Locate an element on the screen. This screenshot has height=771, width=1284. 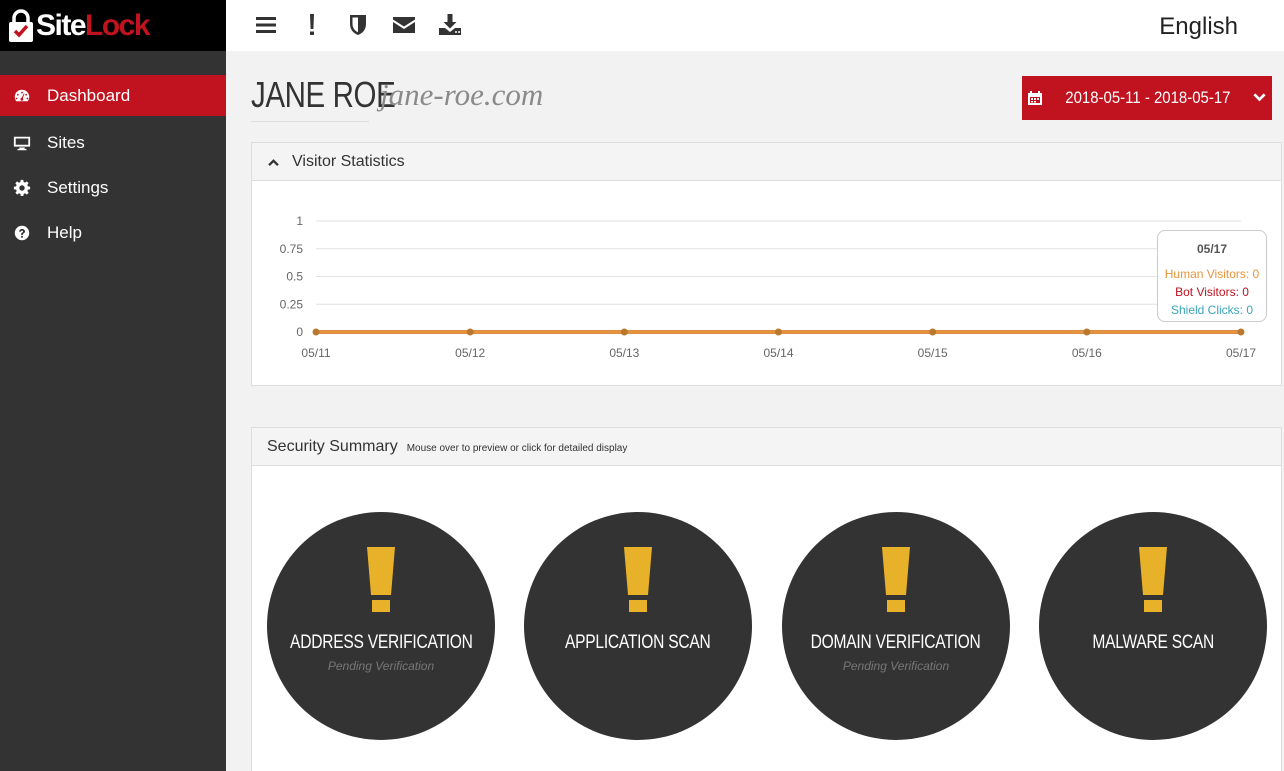
date-range-button: 2018-05-11 - 2018-05-17 is located at coordinates (1147, 98).